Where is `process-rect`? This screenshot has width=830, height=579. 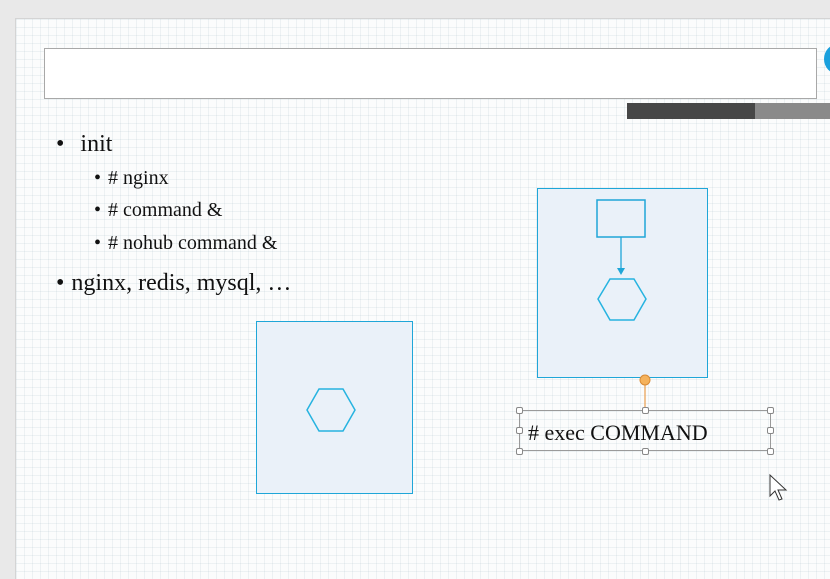
process-rect is located at coordinates (621, 218).